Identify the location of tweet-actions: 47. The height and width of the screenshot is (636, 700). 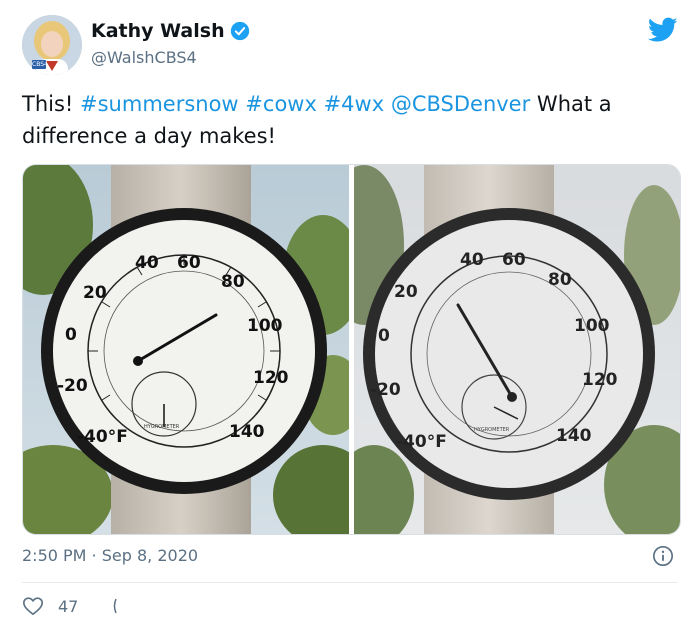
(71, 606).